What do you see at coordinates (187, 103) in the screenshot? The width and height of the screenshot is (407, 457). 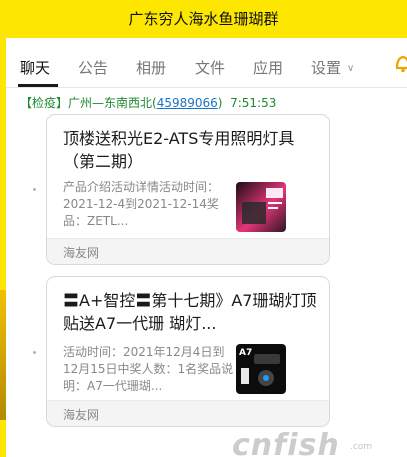 I see `sender-qq-link: 45989066` at bounding box center [187, 103].